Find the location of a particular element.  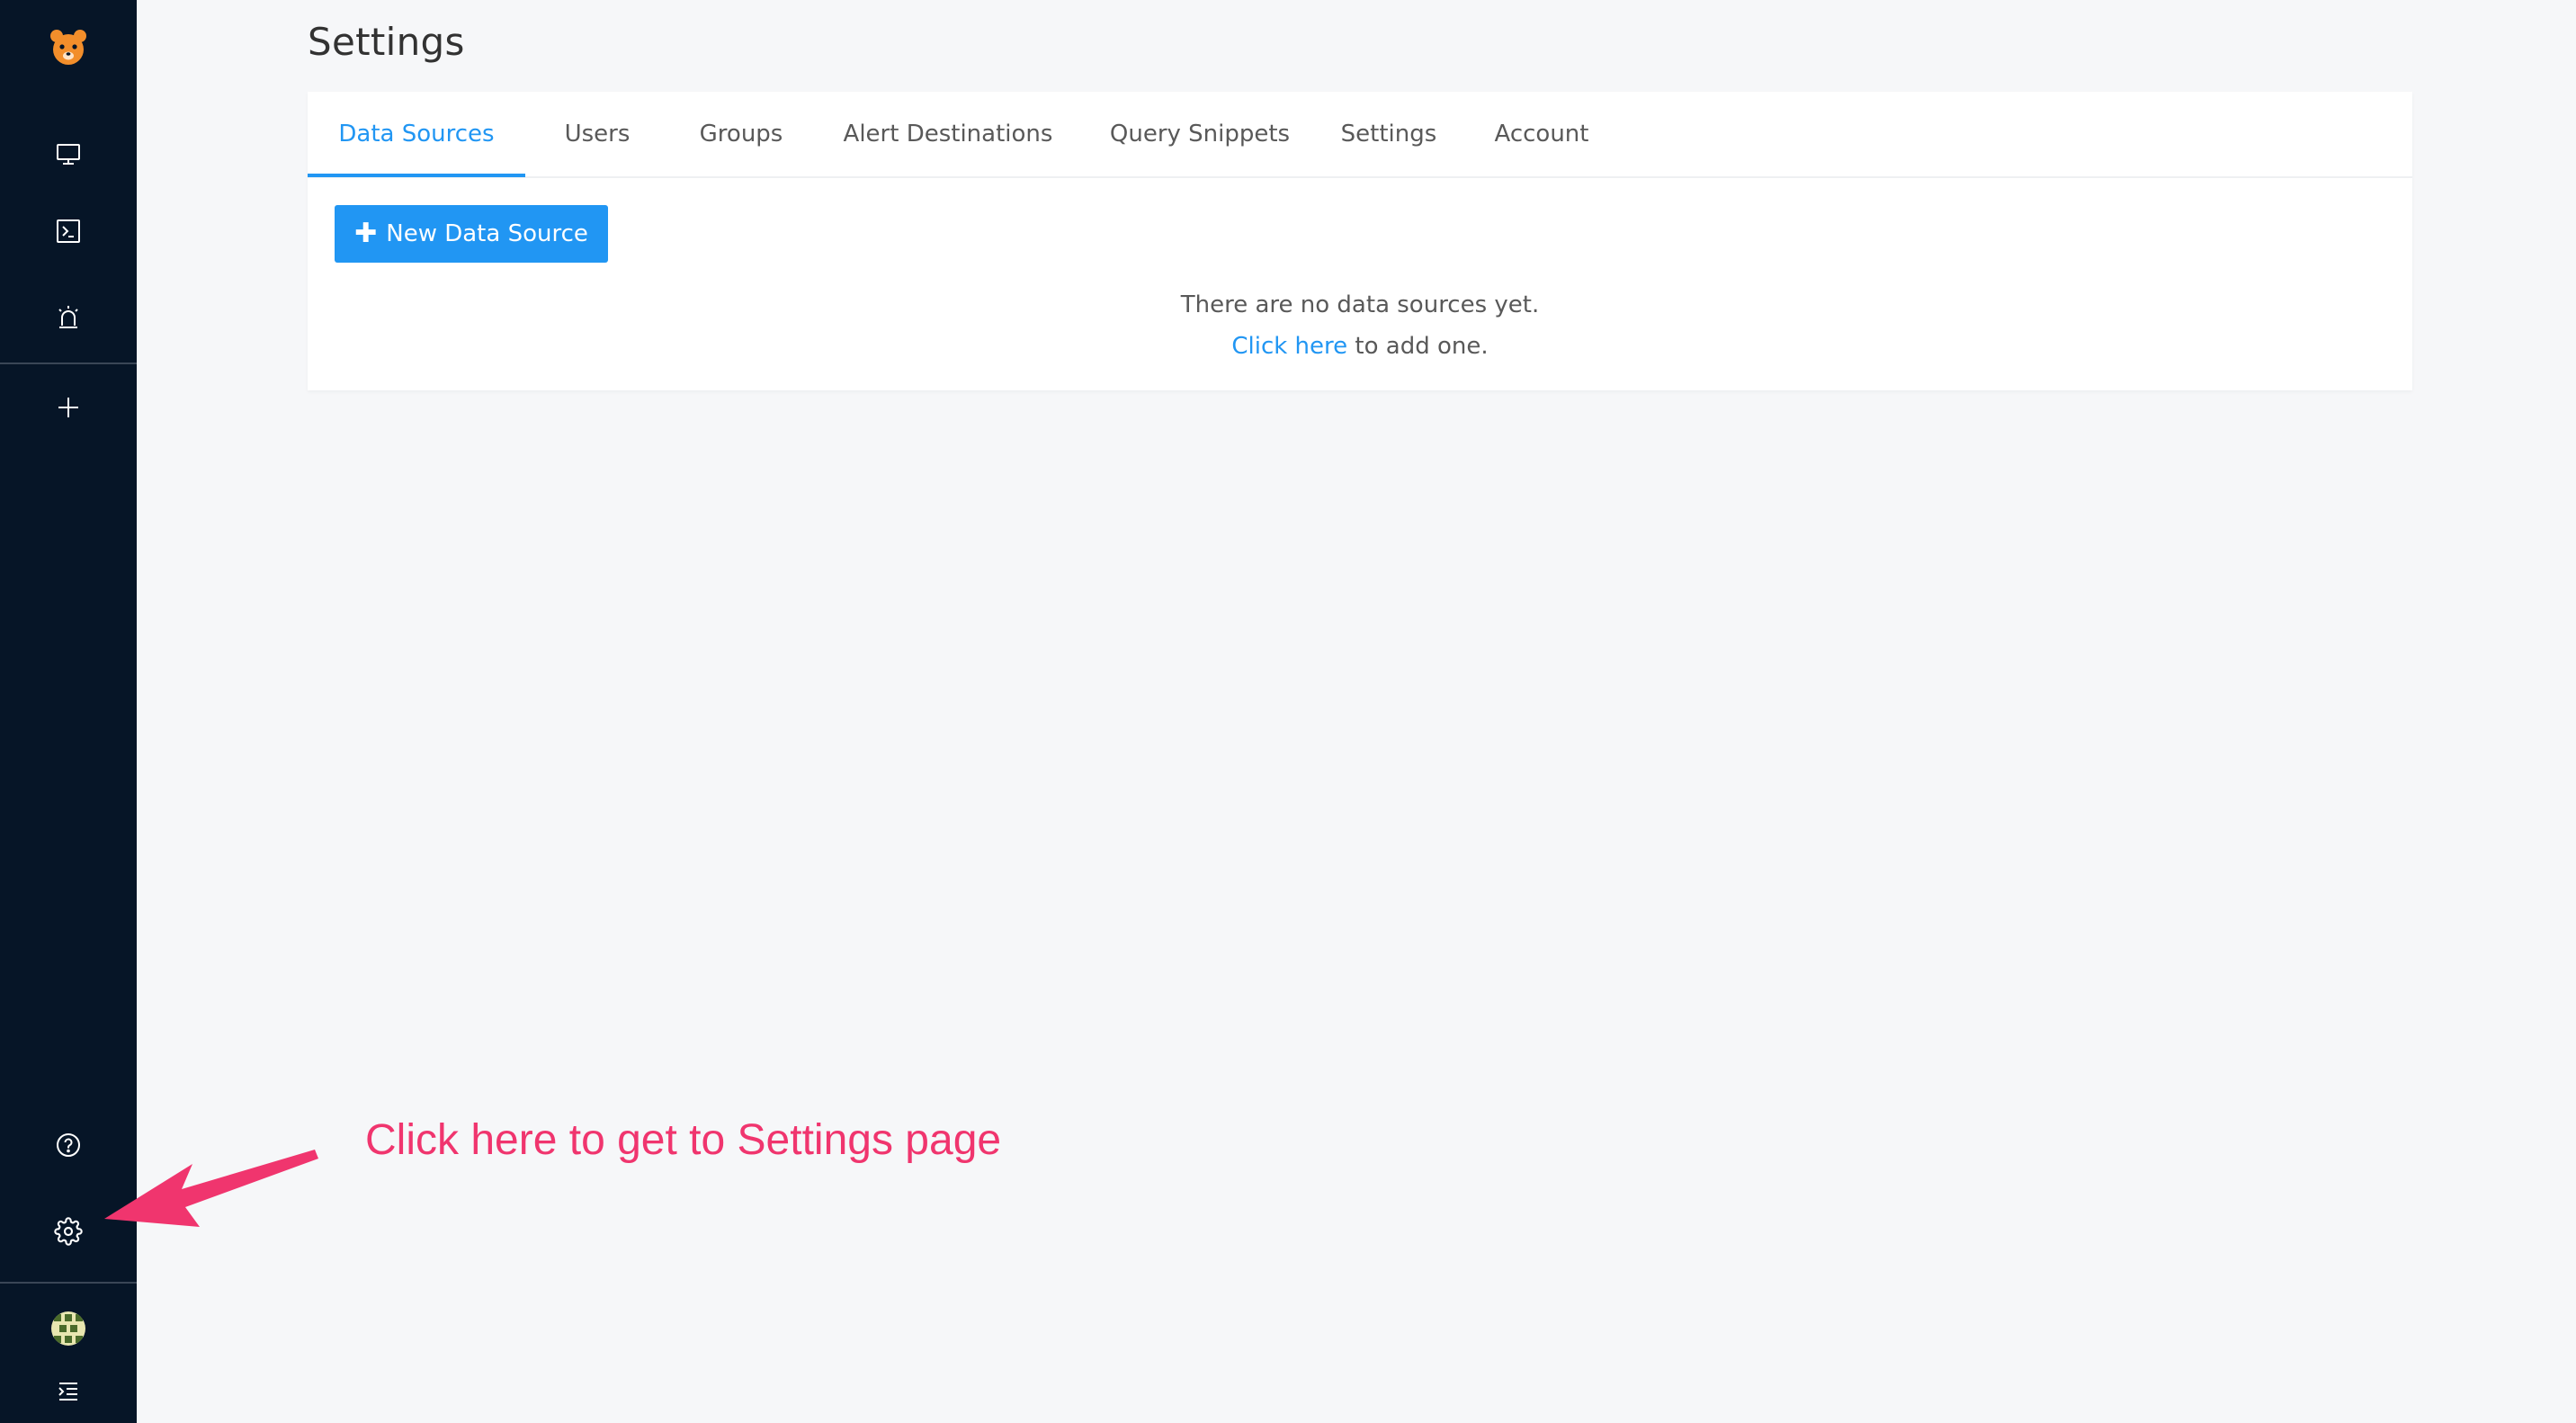

sidebar-divider is located at coordinates (68, 363).